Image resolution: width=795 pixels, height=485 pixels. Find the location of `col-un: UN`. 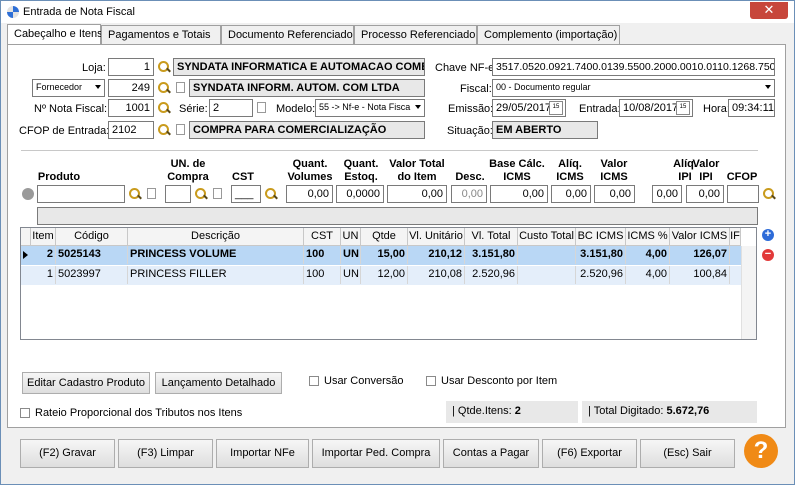

col-un: UN is located at coordinates (351, 237).